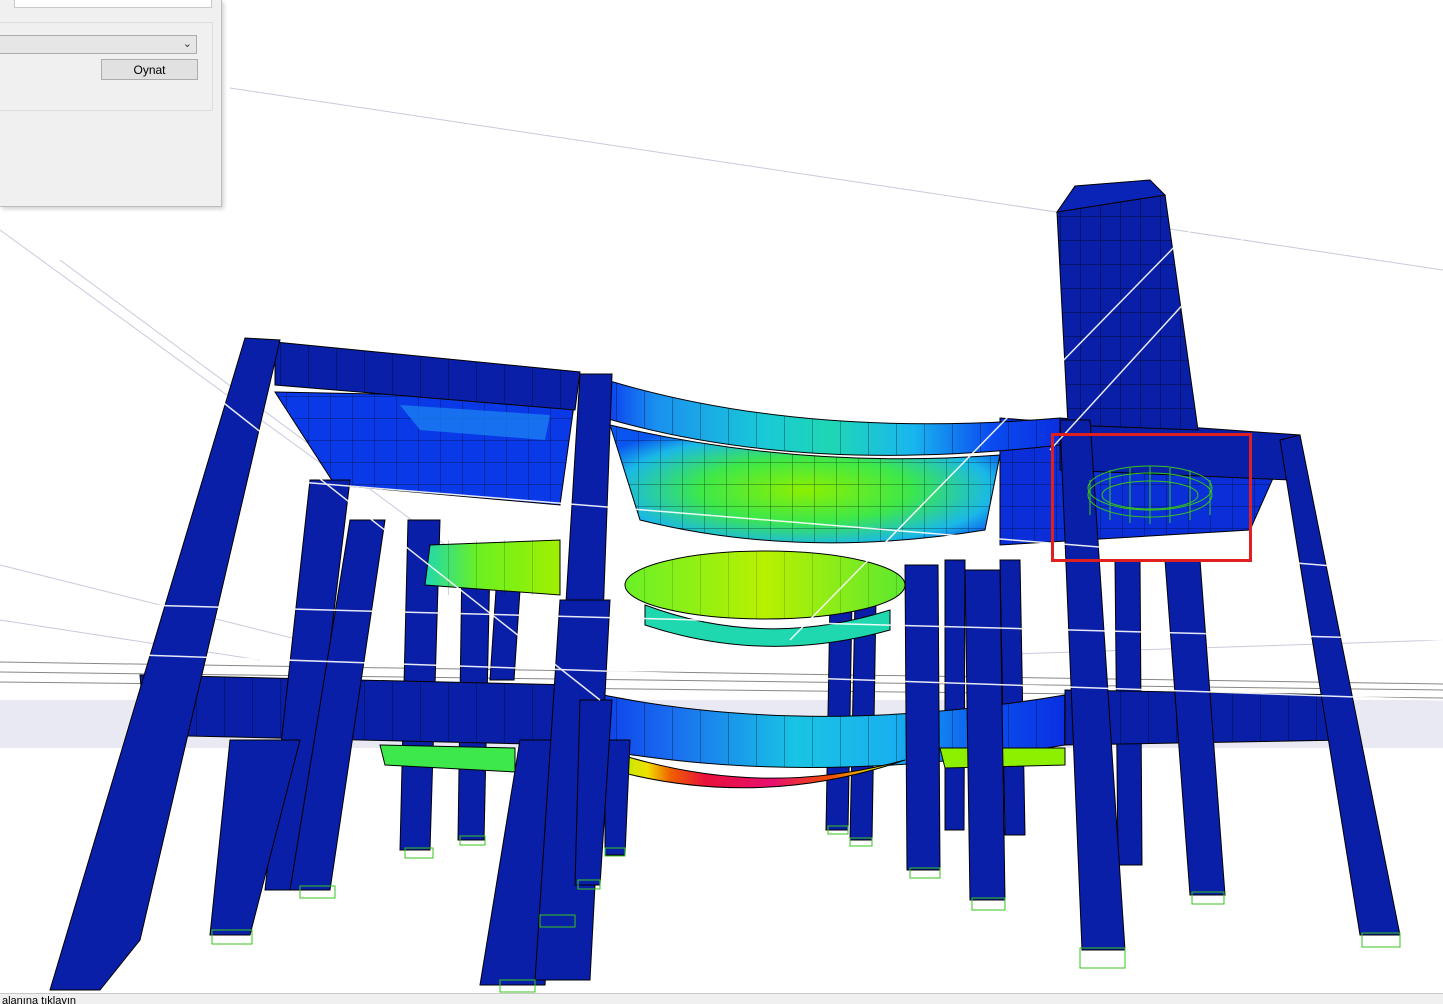  Describe the element at coordinates (187, 43) in the screenshot. I see `chevron-down-icon: ⌄` at that location.